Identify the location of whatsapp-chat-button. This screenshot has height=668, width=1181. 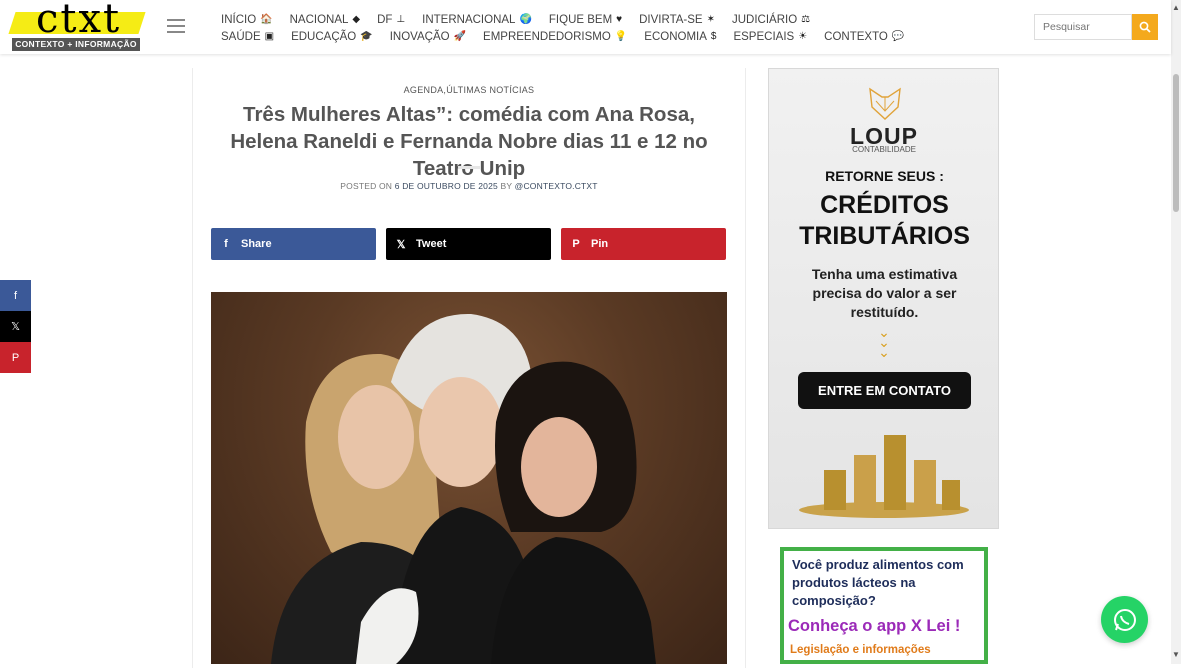
(1124, 619).